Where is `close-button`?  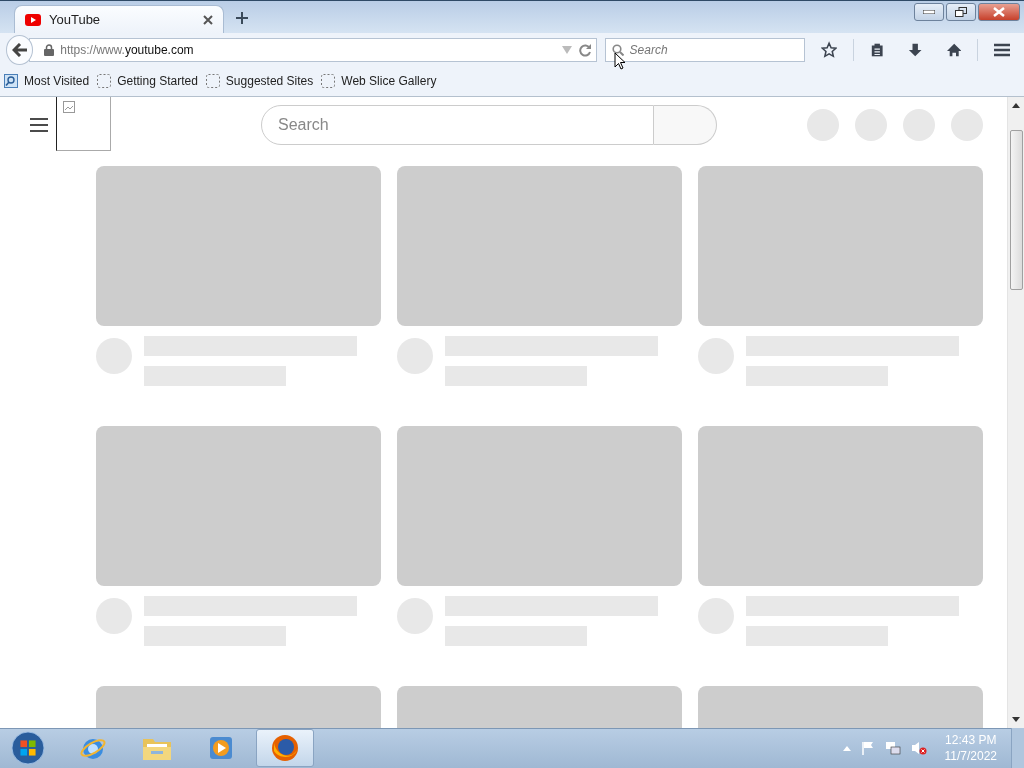
close-button is located at coordinates (999, 12).